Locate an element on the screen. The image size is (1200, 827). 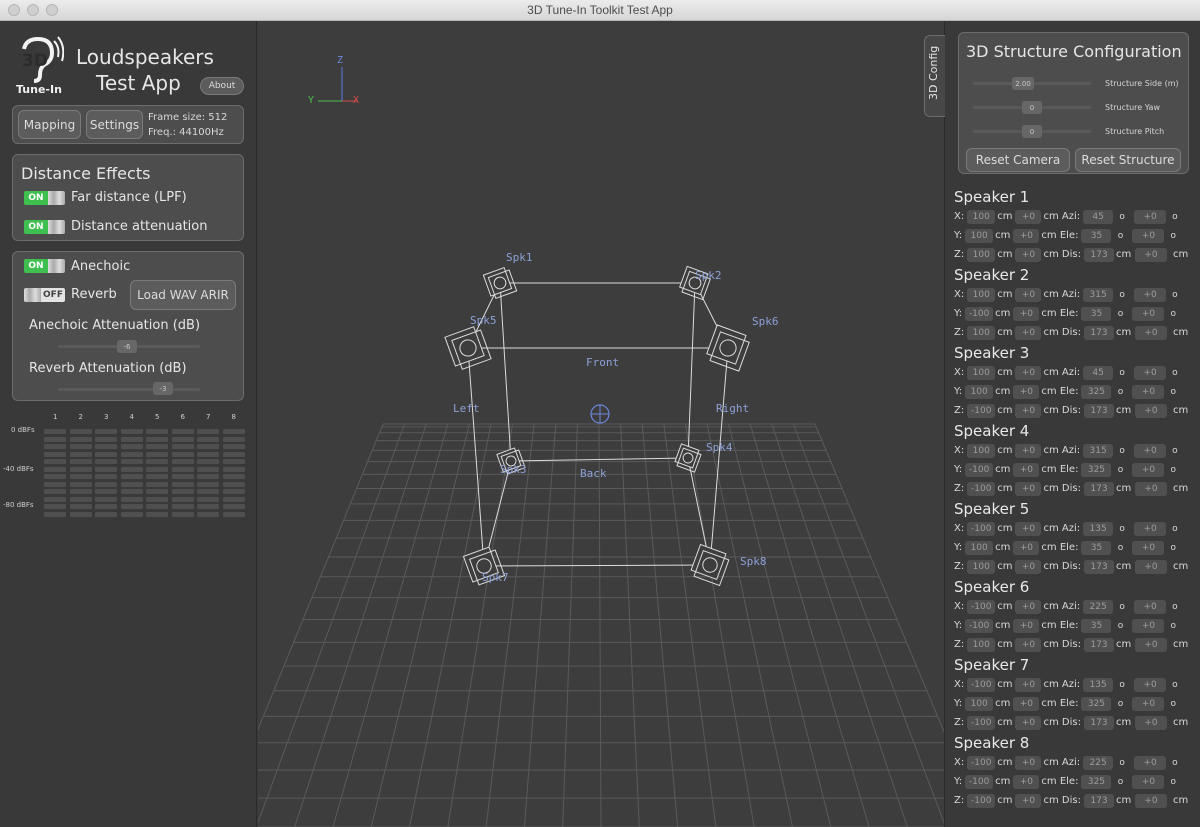
speaker-1-dis-offset-input: +0 is located at coordinates (1150, 254).